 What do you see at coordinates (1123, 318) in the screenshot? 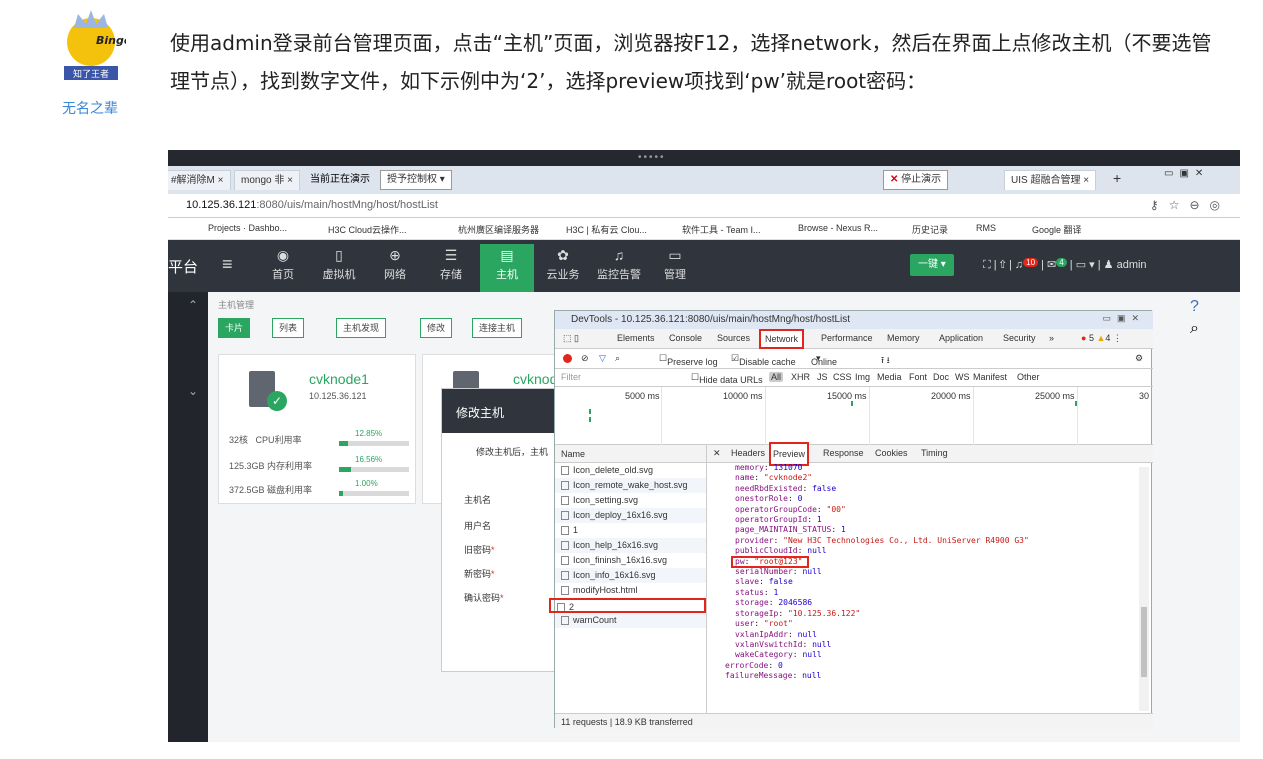
I see `devtools-window-controls: ▭▣✕` at bounding box center [1123, 318].